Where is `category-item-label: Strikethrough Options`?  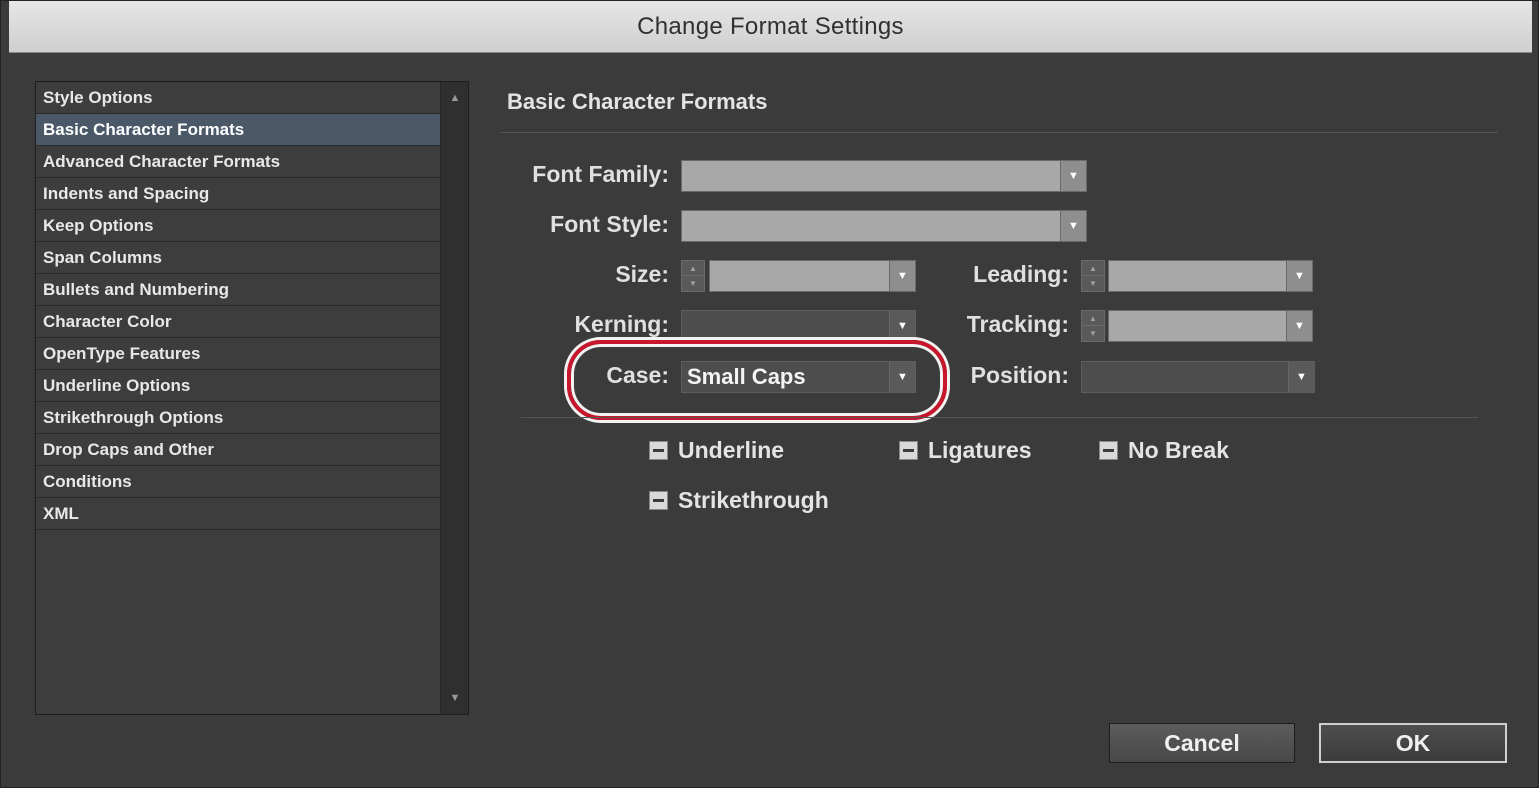
category-item-label: Strikethrough Options is located at coordinates (133, 417).